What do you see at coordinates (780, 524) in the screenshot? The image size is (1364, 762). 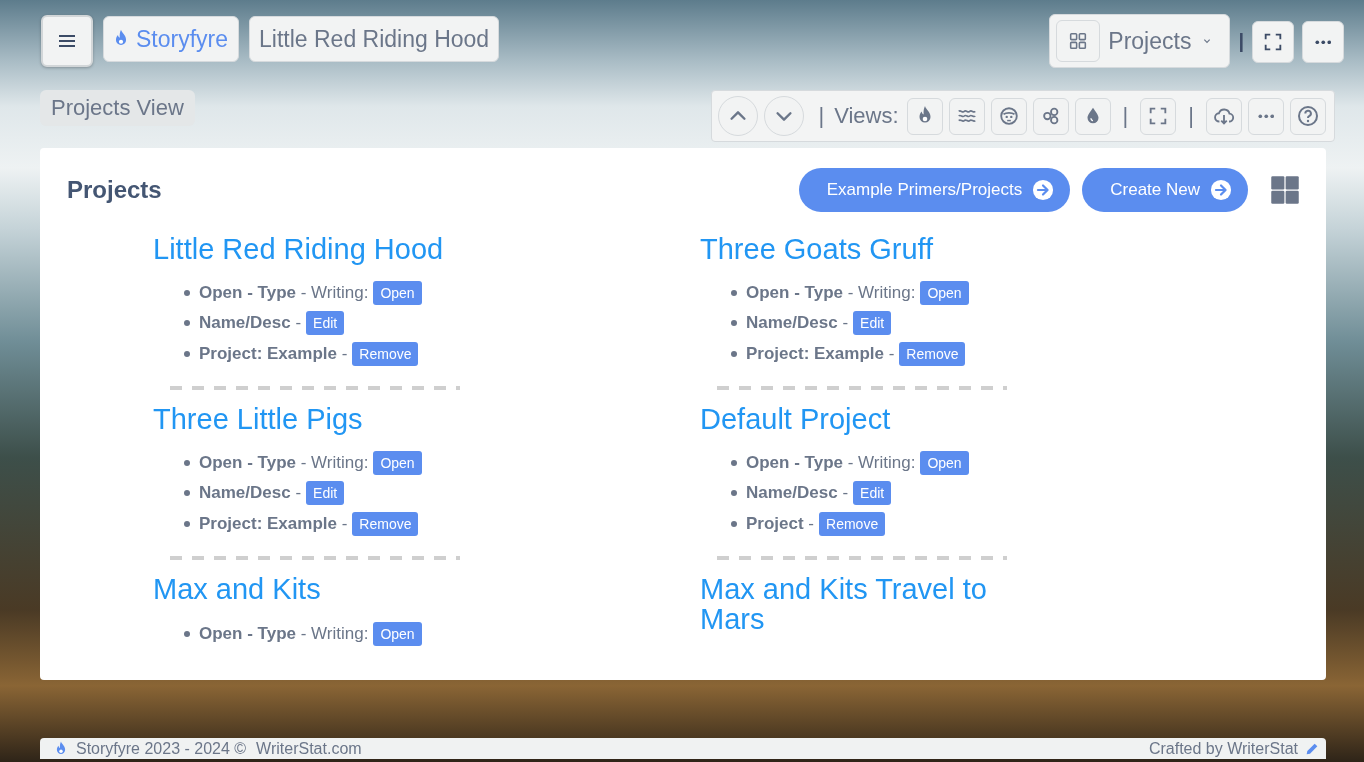 I see `row-text: Project -` at bounding box center [780, 524].